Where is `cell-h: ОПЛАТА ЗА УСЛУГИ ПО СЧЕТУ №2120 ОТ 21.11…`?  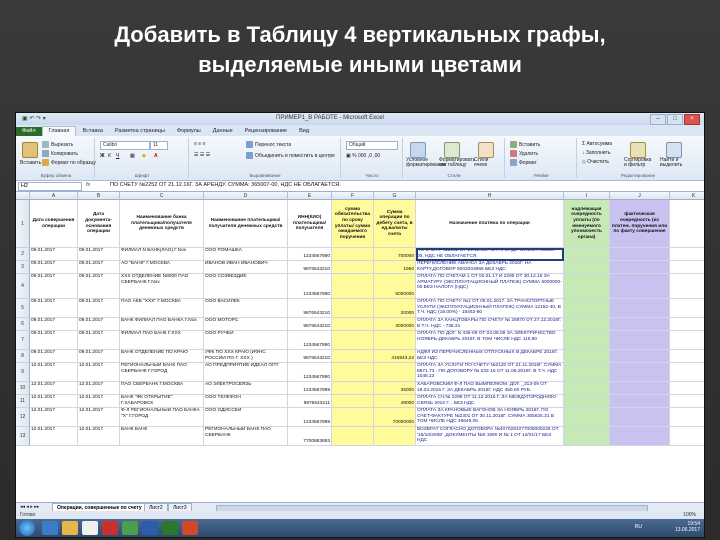 cell-h: ОПЛАТА ЗА УСЛУГИ ПО СЧЕТУ №2120 ОТ 21.11… is located at coordinates (490, 372).